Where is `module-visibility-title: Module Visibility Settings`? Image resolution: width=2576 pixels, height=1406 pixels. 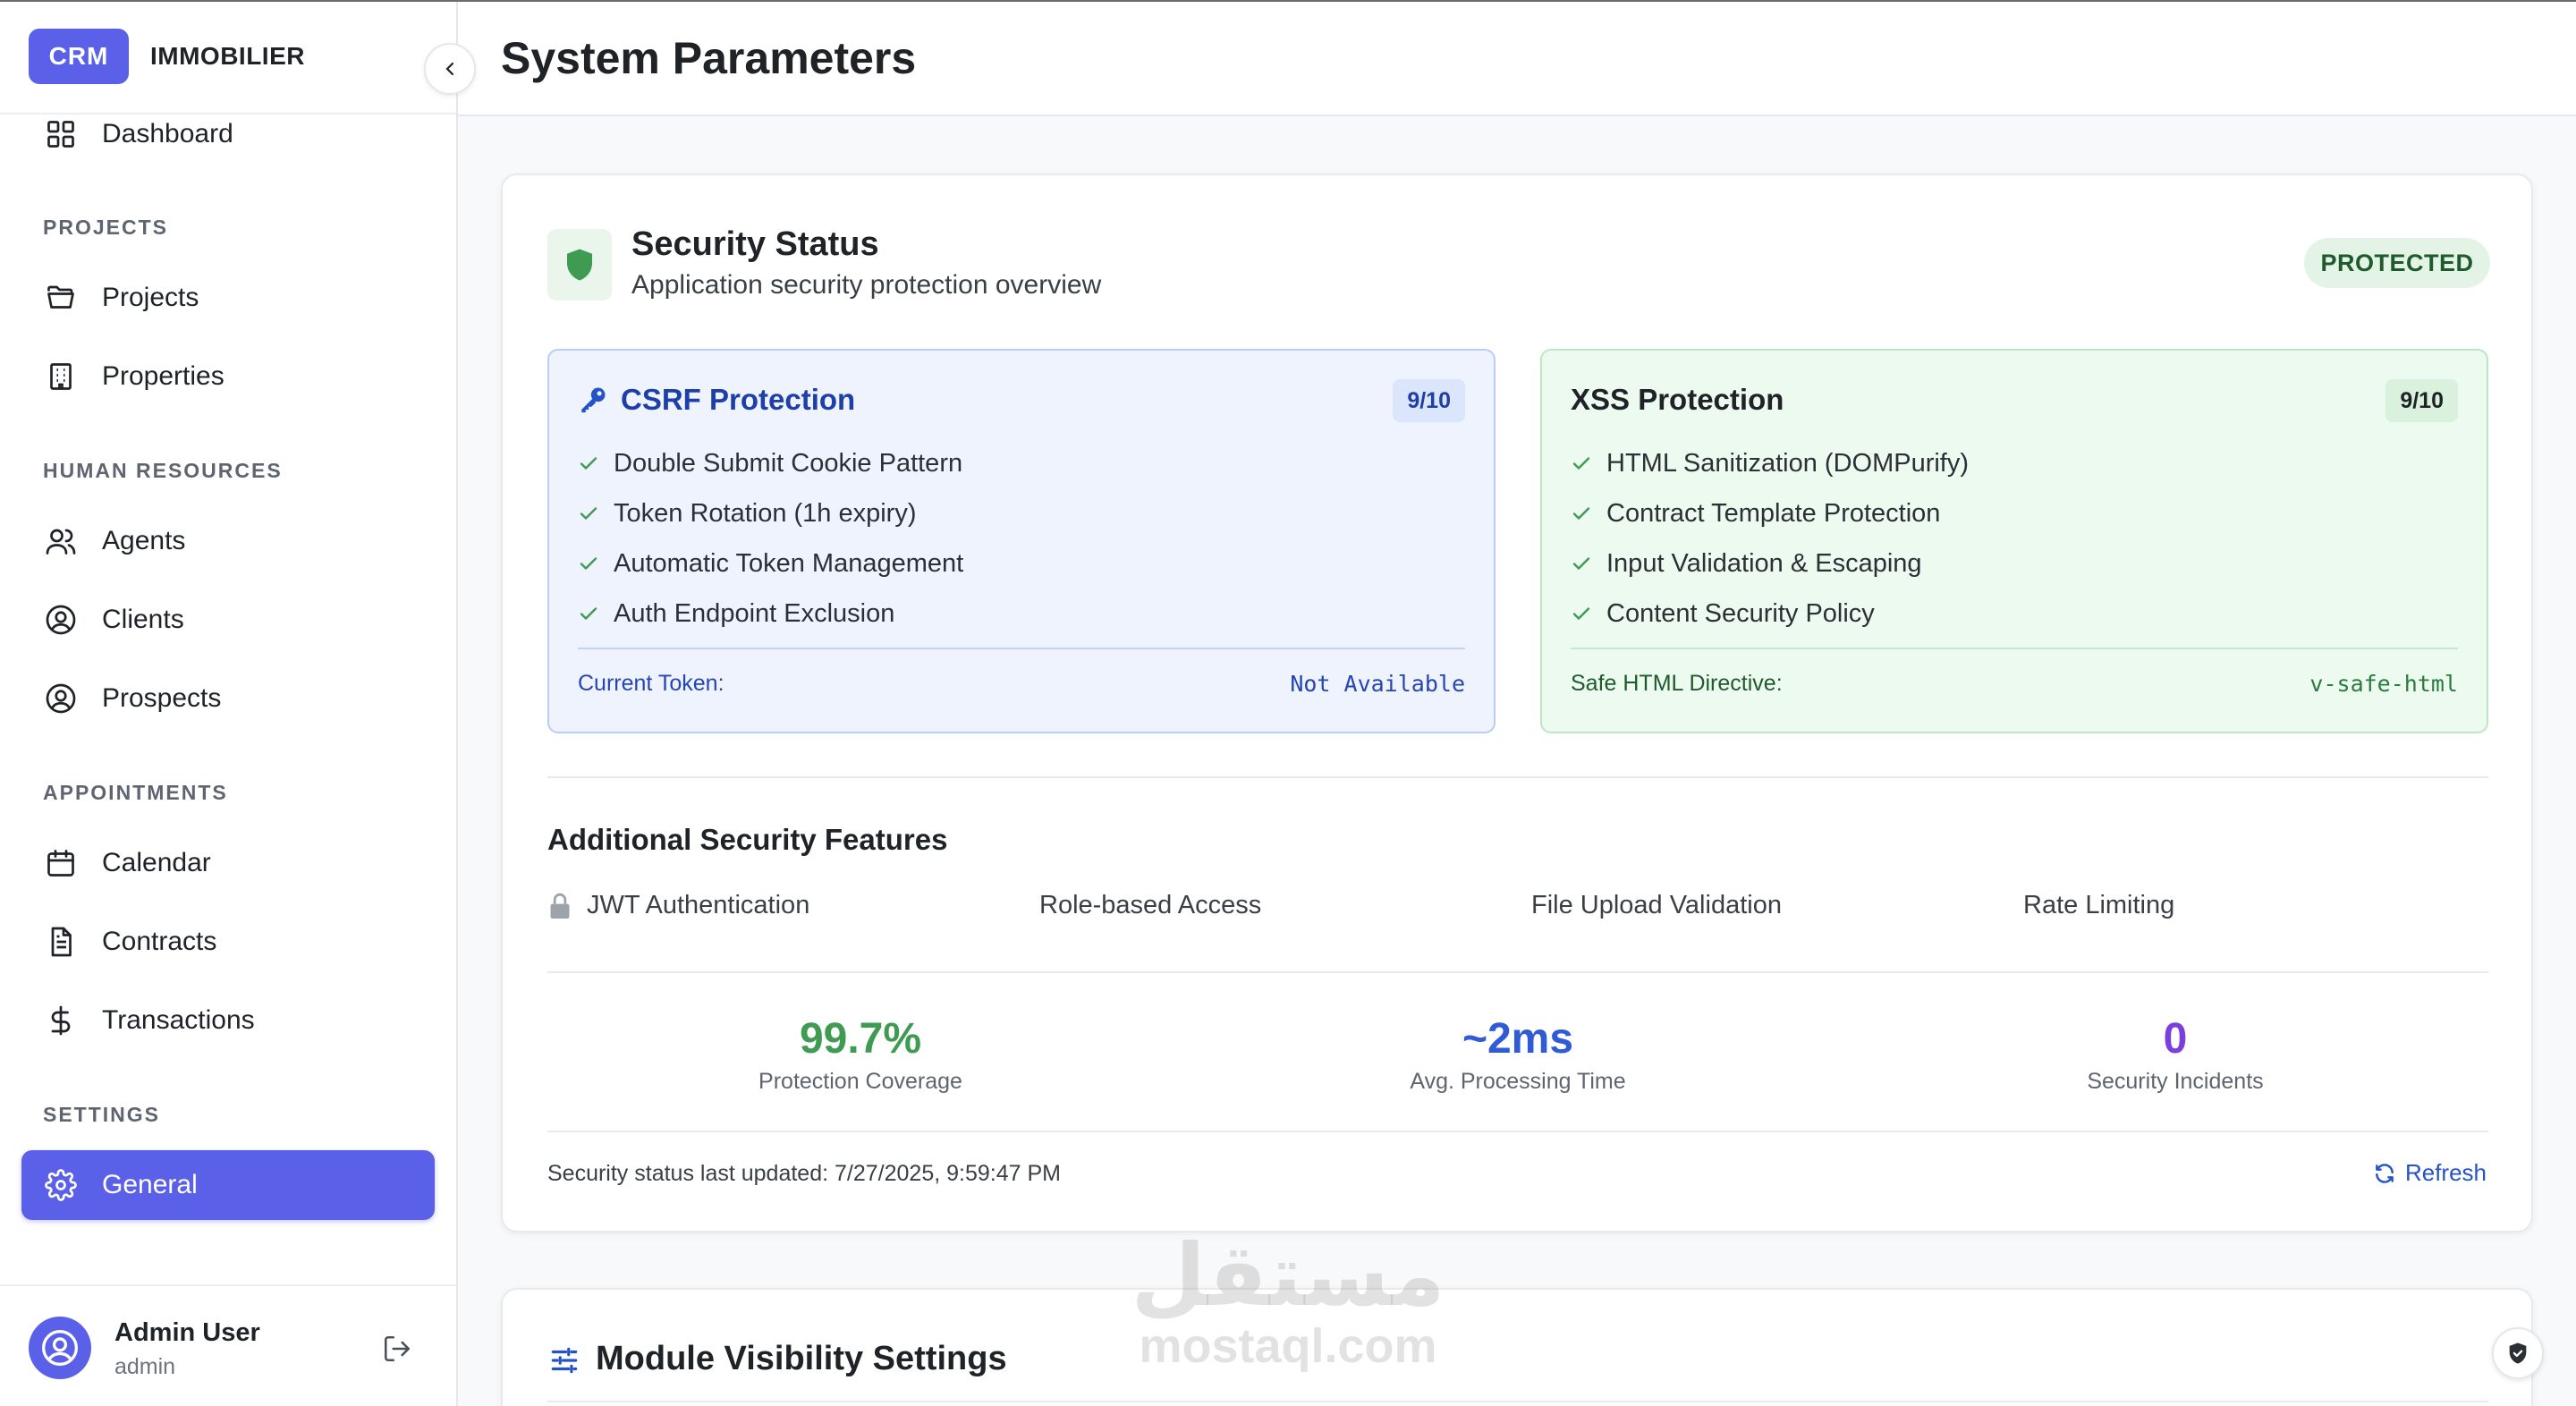
module-visibility-title: Module Visibility Settings is located at coordinates (801, 1359).